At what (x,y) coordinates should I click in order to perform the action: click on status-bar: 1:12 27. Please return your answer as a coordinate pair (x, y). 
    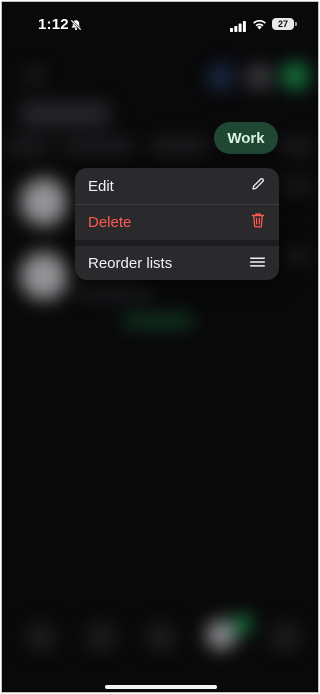
    Looking at the image, I should click on (160, 25).